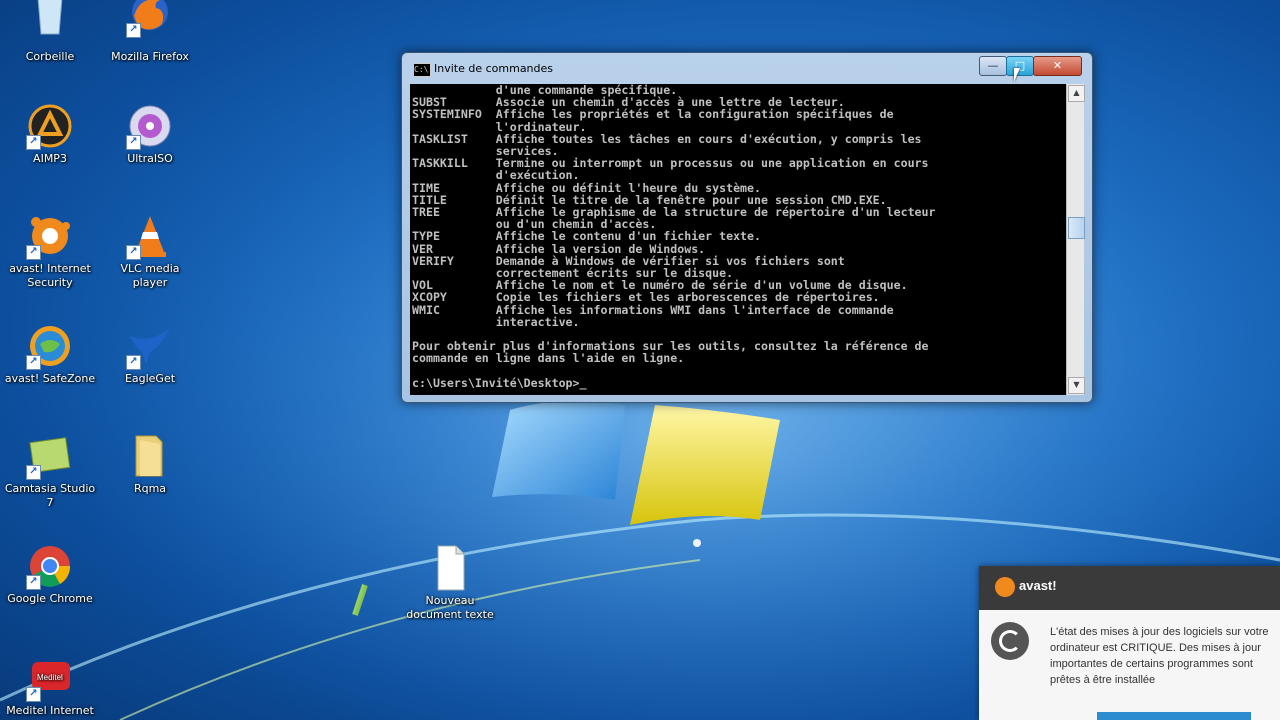 The height and width of the screenshot is (720, 1280). Describe the element at coordinates (150, 56) in the screenshot. I see `icon-label: Mozilla Firefox` at that location.